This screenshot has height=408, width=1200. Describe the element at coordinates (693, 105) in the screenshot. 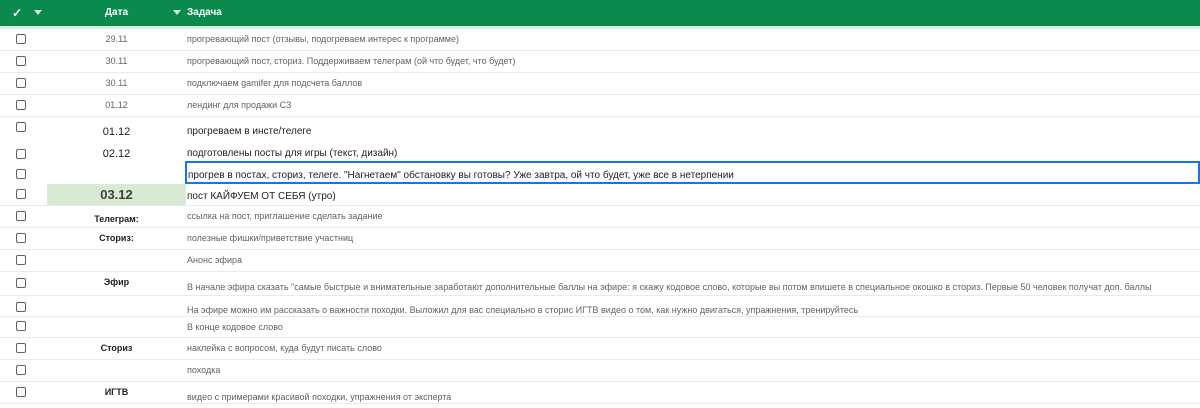

I see `task-cell: лендинг для продажи СЗ` at that location.